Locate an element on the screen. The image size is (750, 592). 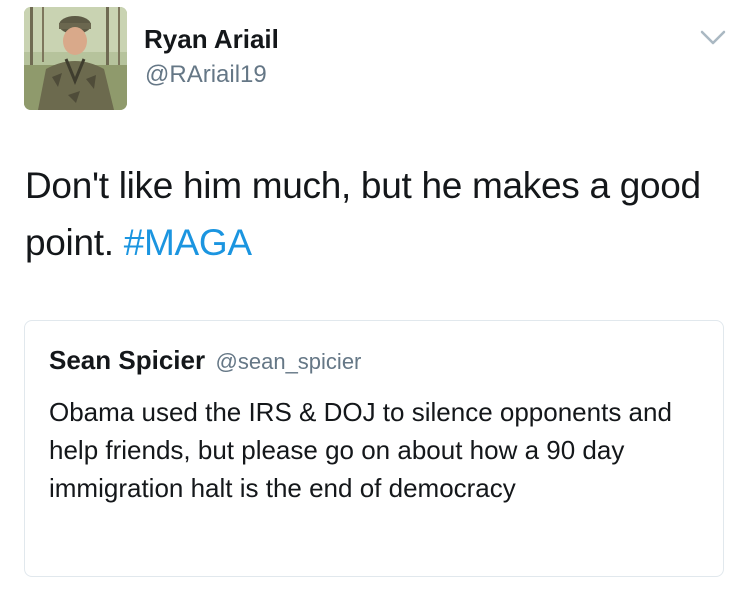
avatar is located at coordinates (75, 58).